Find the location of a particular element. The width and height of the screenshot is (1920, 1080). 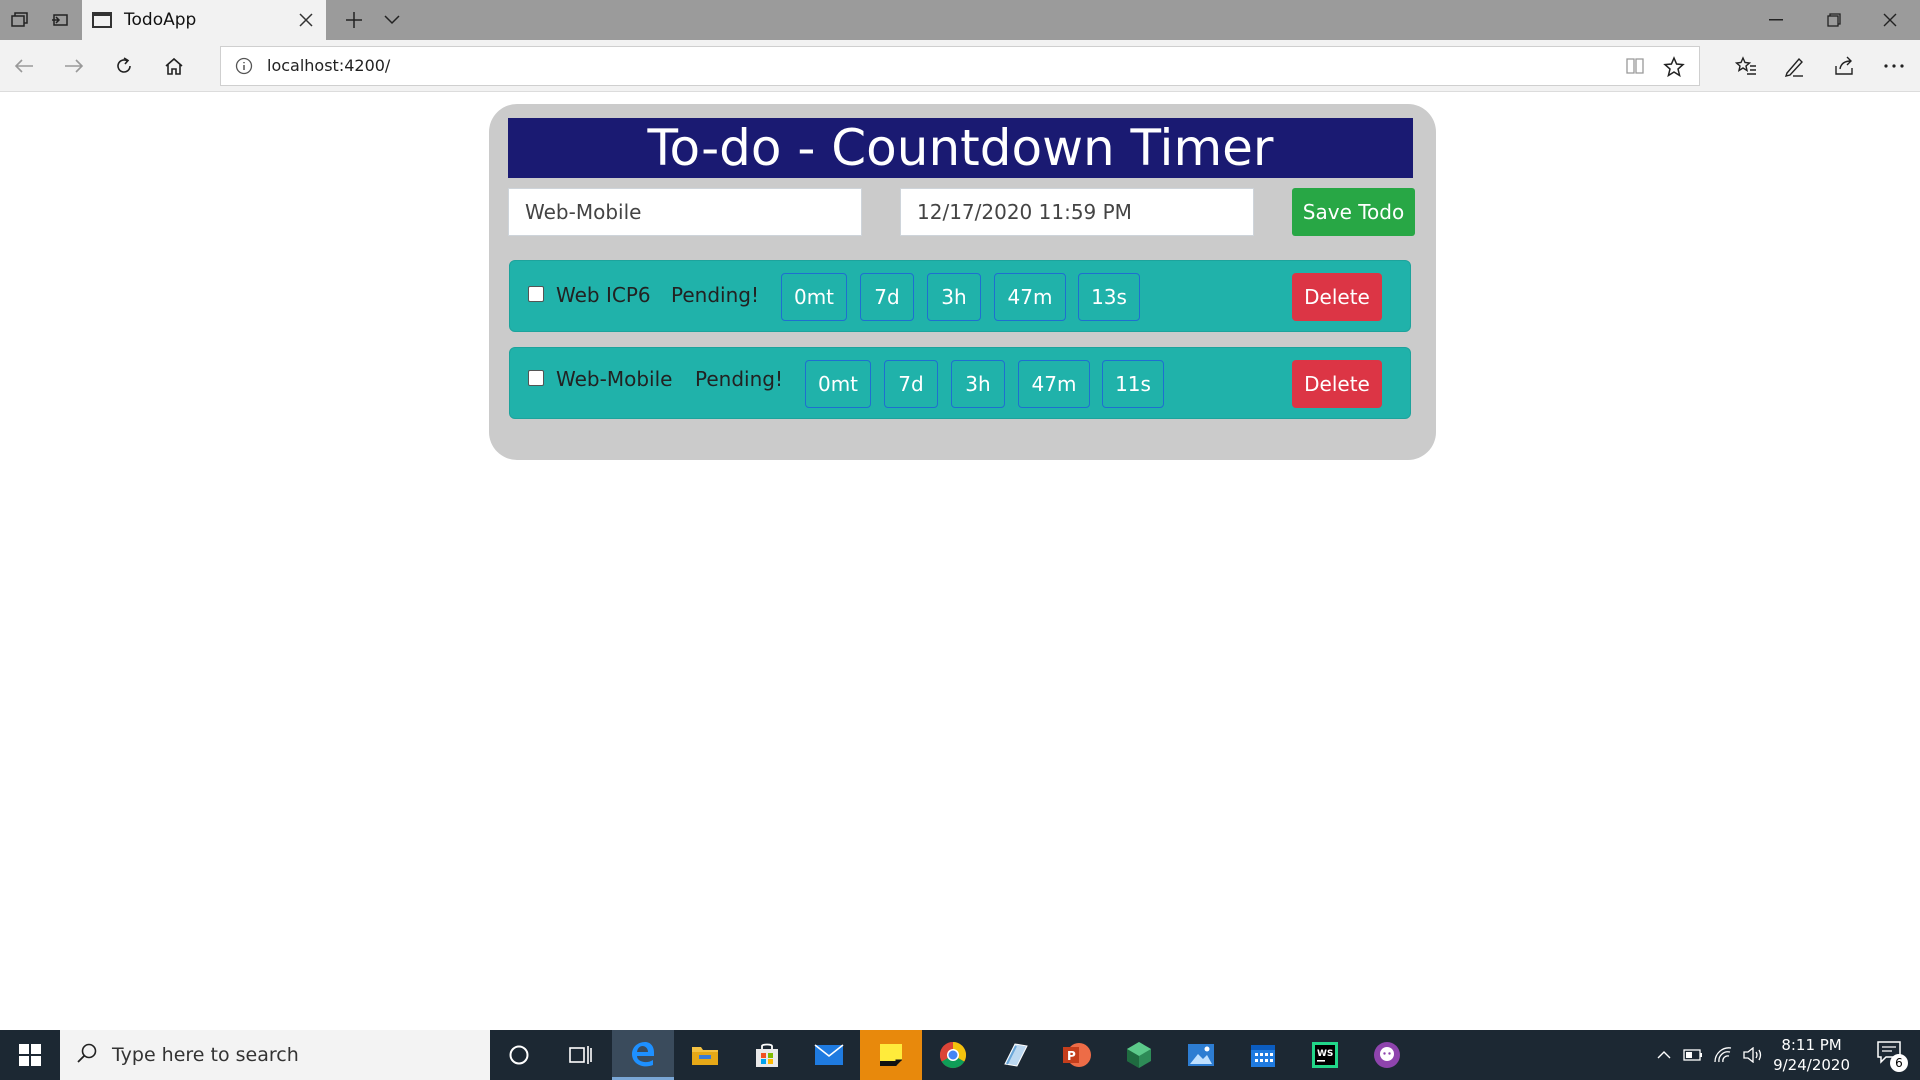

new-tab-icon is located at coordinates (354, 20).